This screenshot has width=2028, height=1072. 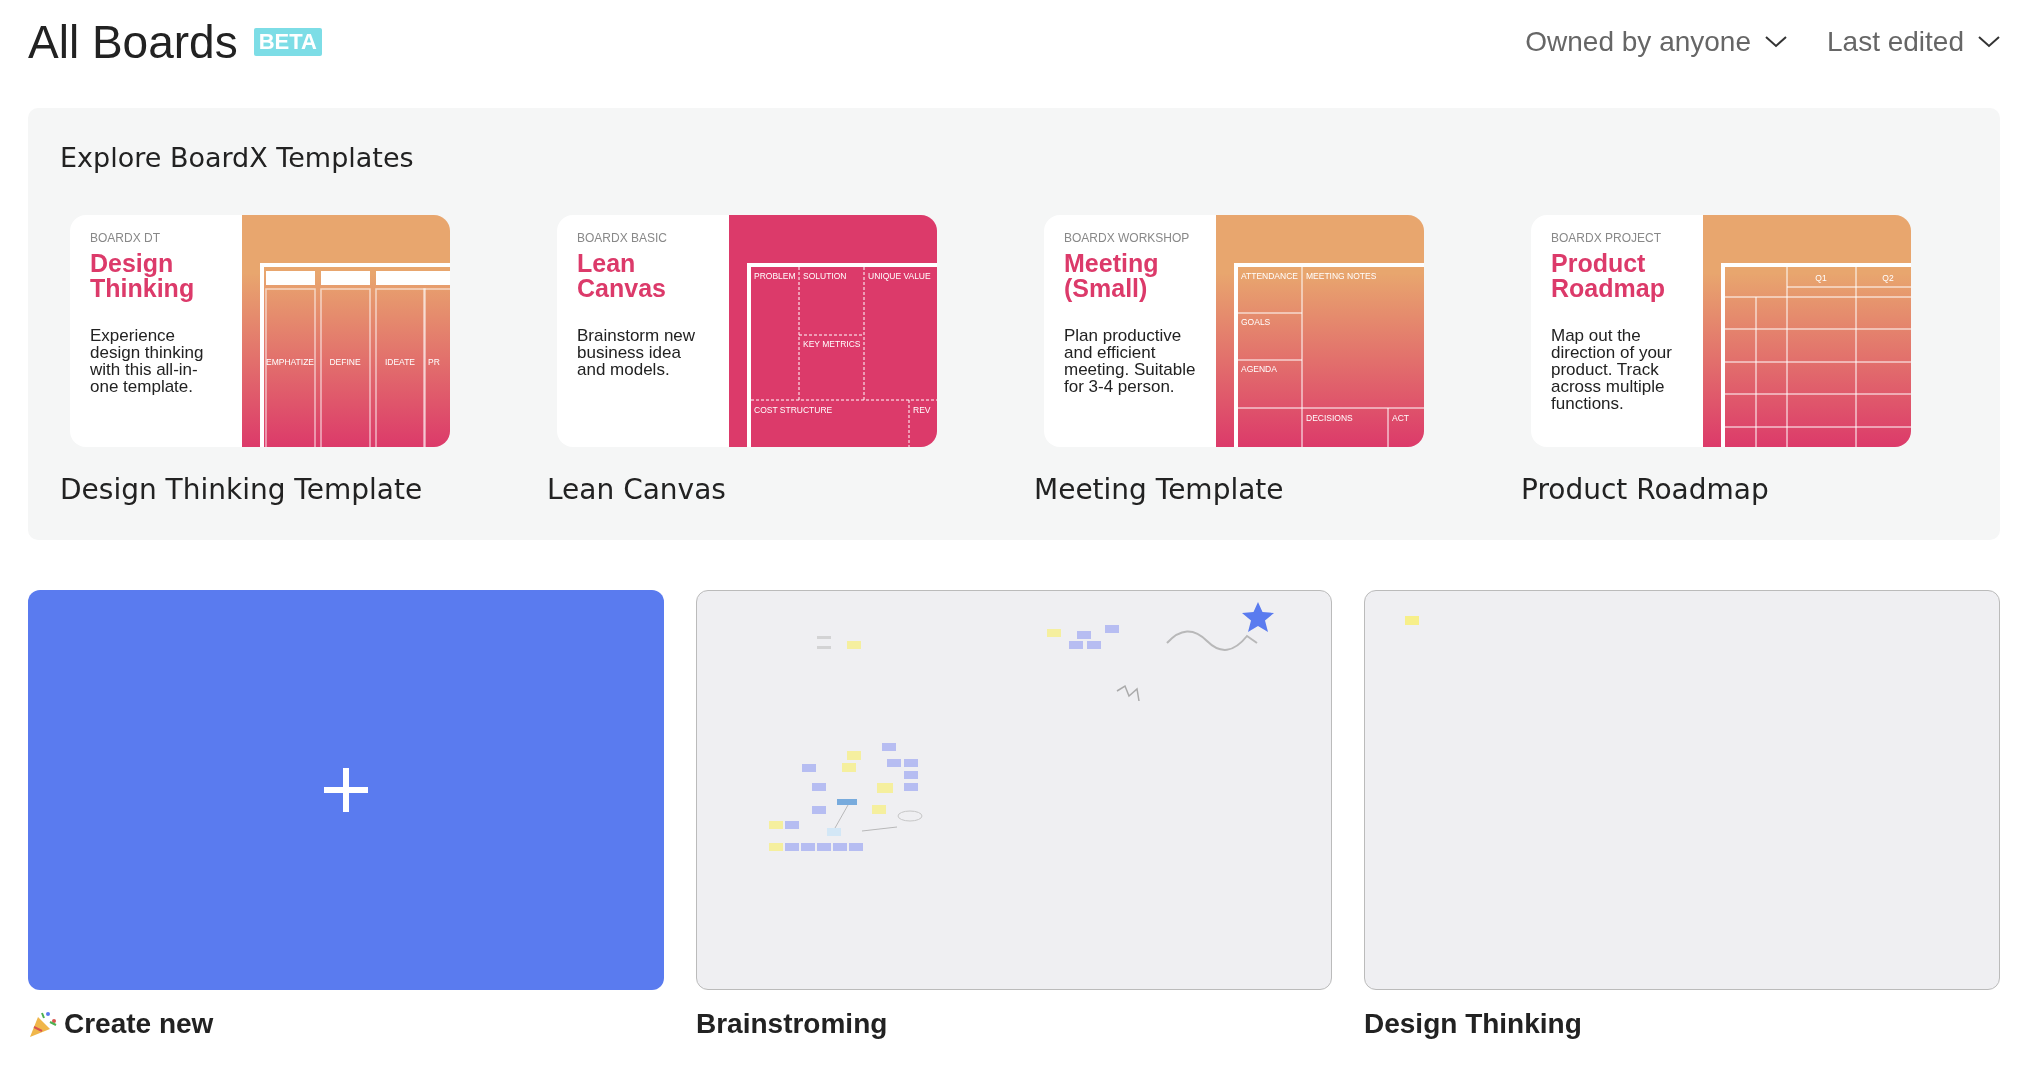 I want to click on grid-label: COST STRUCTURE, so click(x=793, y=410).